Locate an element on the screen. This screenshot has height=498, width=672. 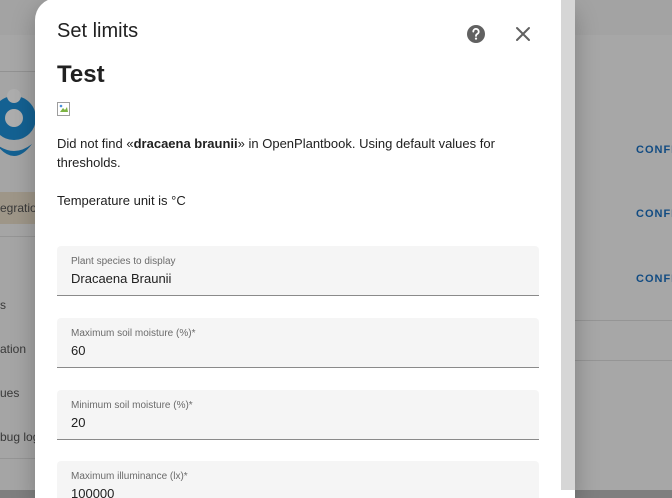
species-display-input: Dracaena Braunii is located at coordinates (296, 278).